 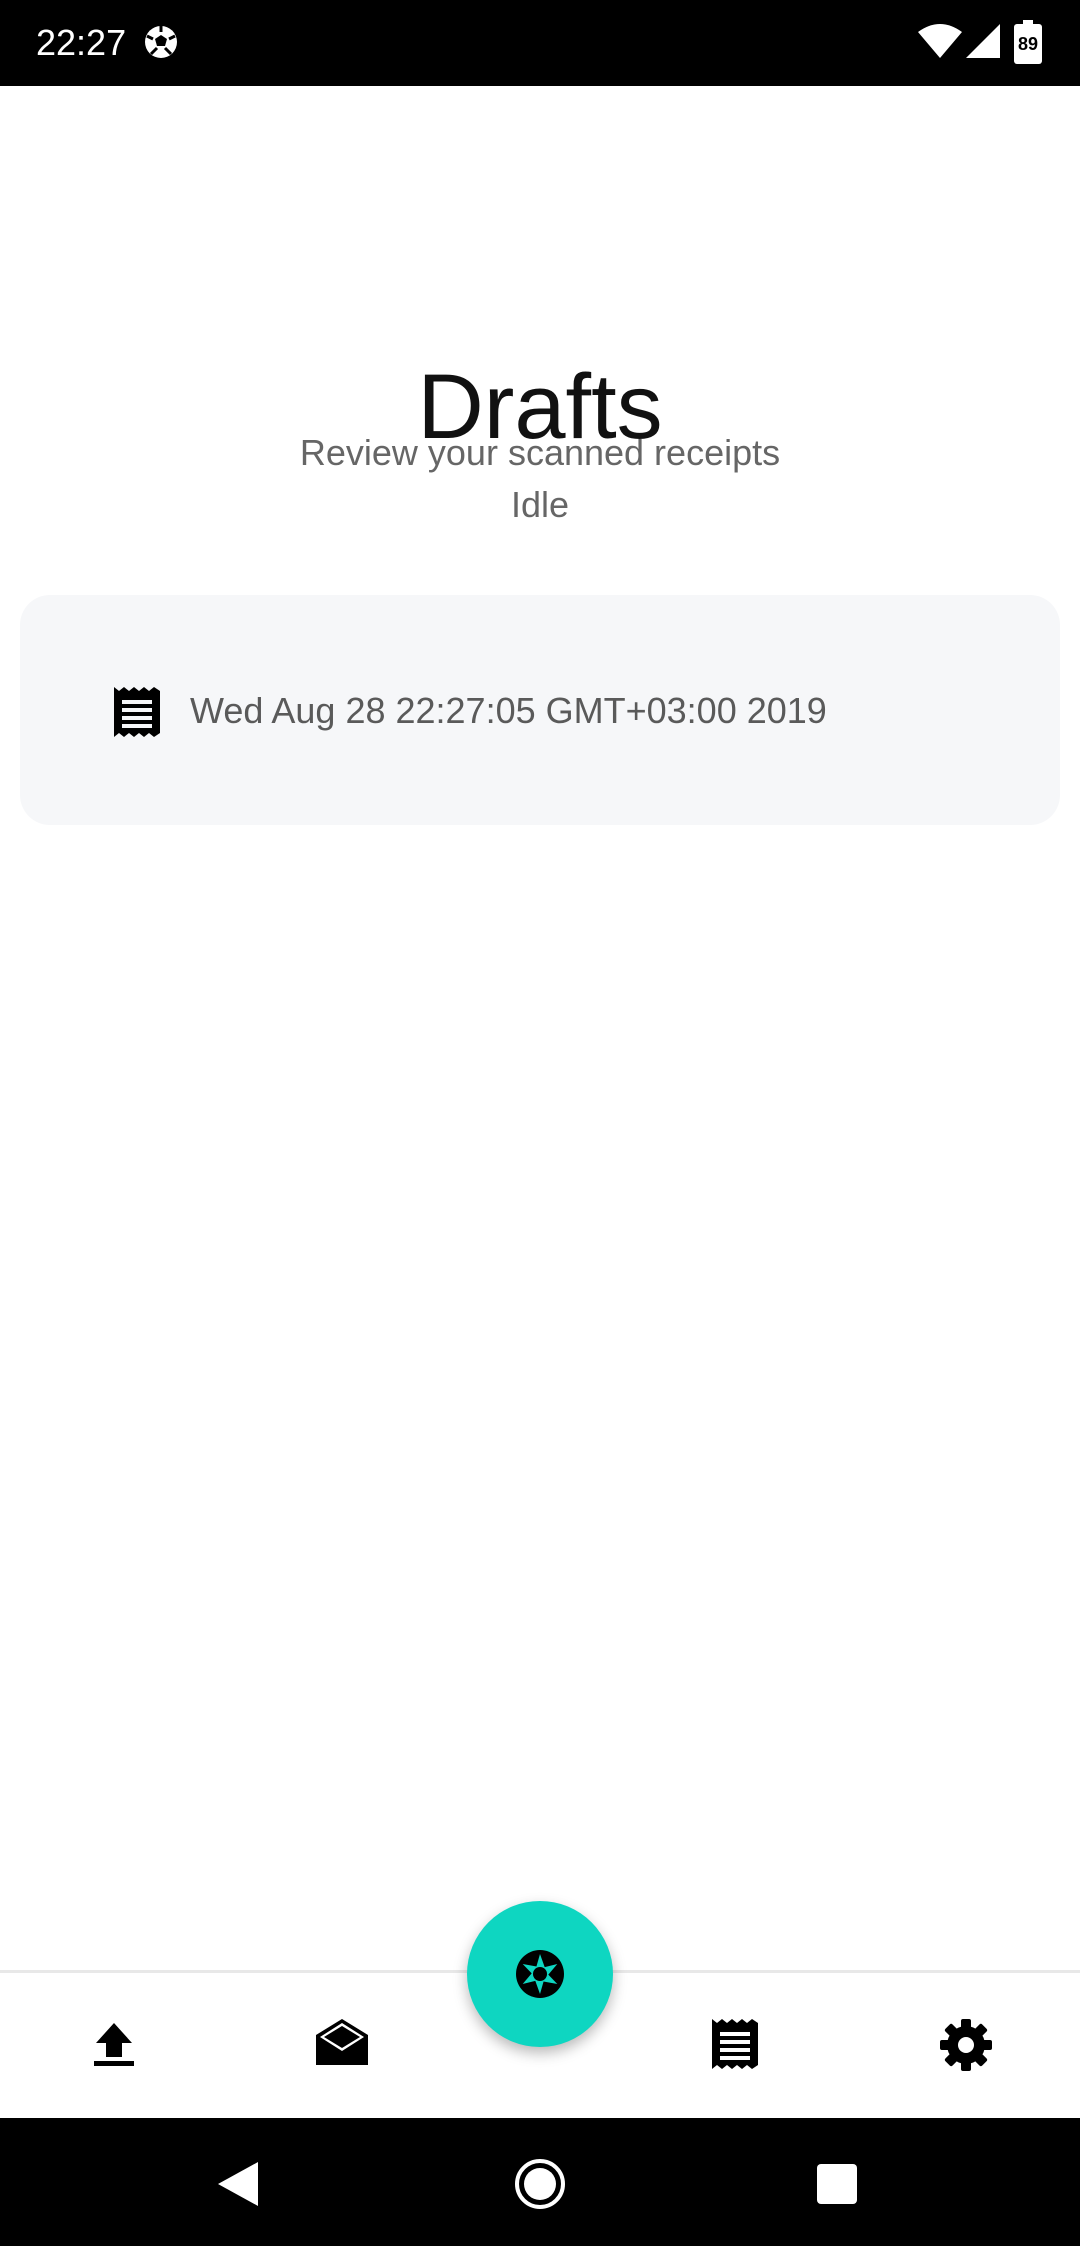 What do you see at coordinates (342, 2043) in the screenshot?
I see `inbox-icon` at bounding box center [342, 2043].